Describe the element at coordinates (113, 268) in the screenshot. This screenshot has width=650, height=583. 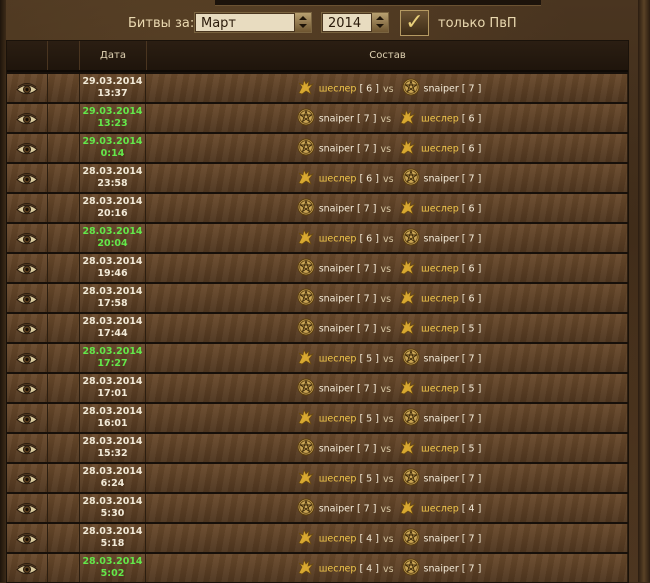
I see `date-cell: 28.03.2014 19:46` at that location.